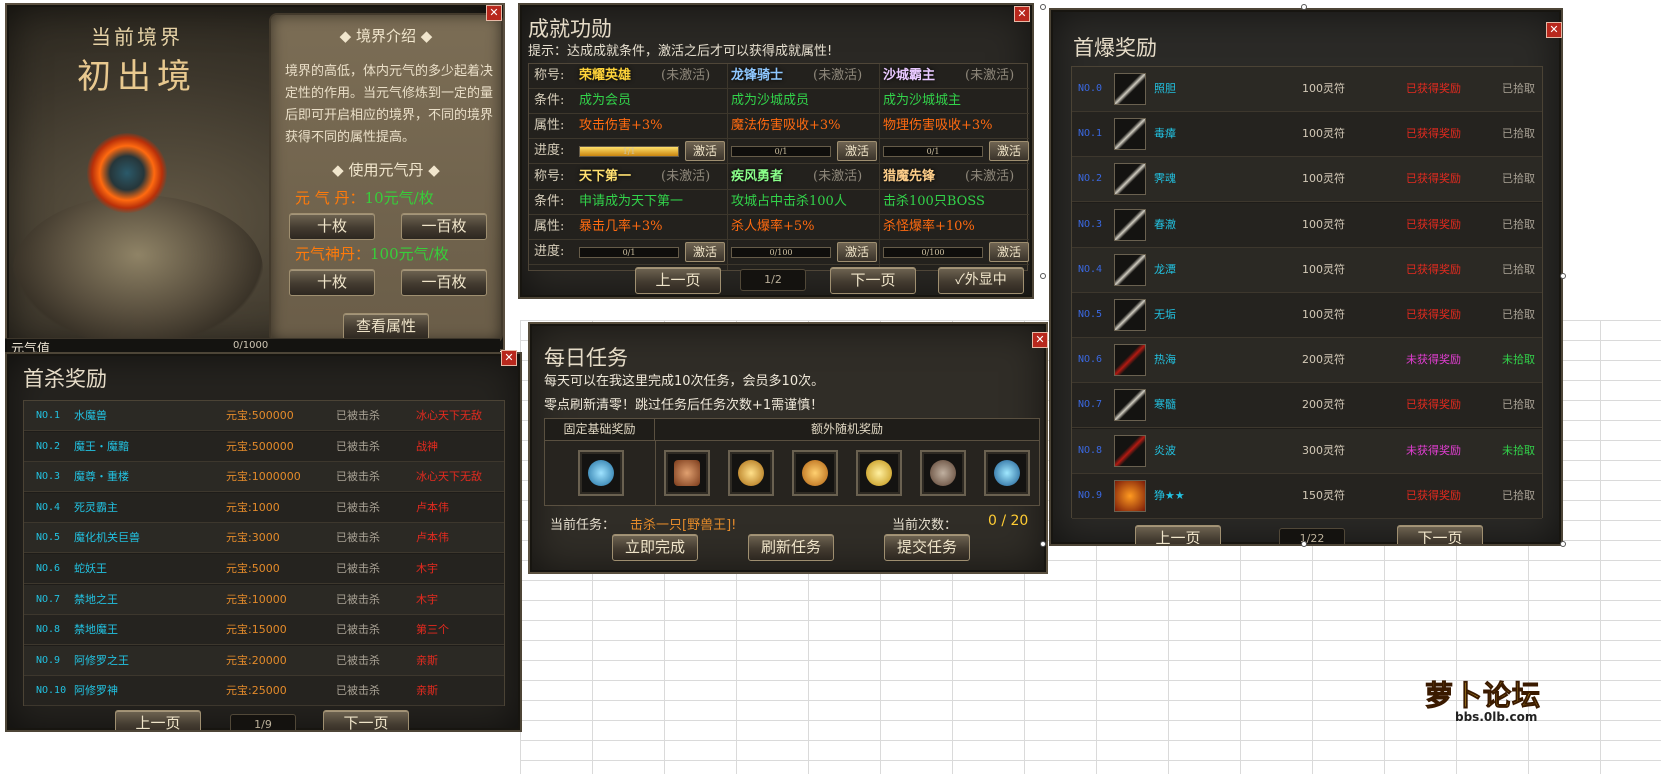 Image resolution: width=1661 pixels, height=774 pixels. I want to click on kill-no: NO.10, so click(51, 691).